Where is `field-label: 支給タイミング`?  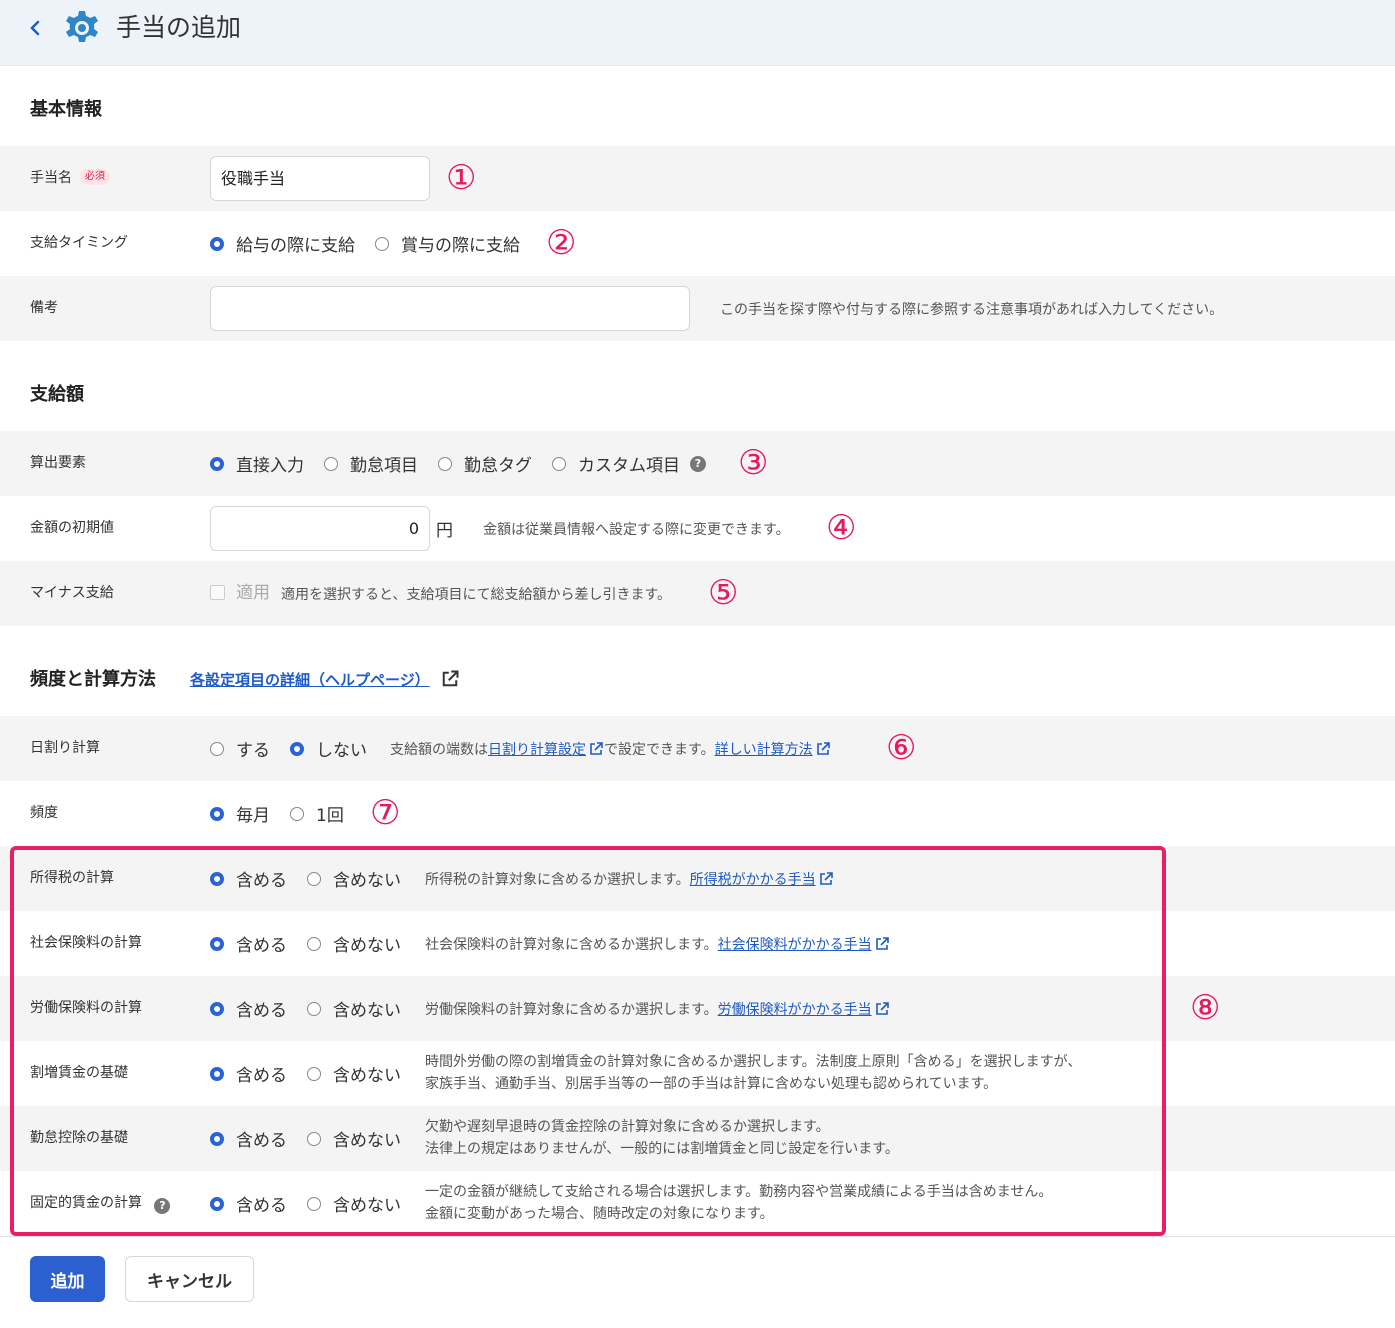 field-label: 支給タイミング is located at coordinates (79, 243).